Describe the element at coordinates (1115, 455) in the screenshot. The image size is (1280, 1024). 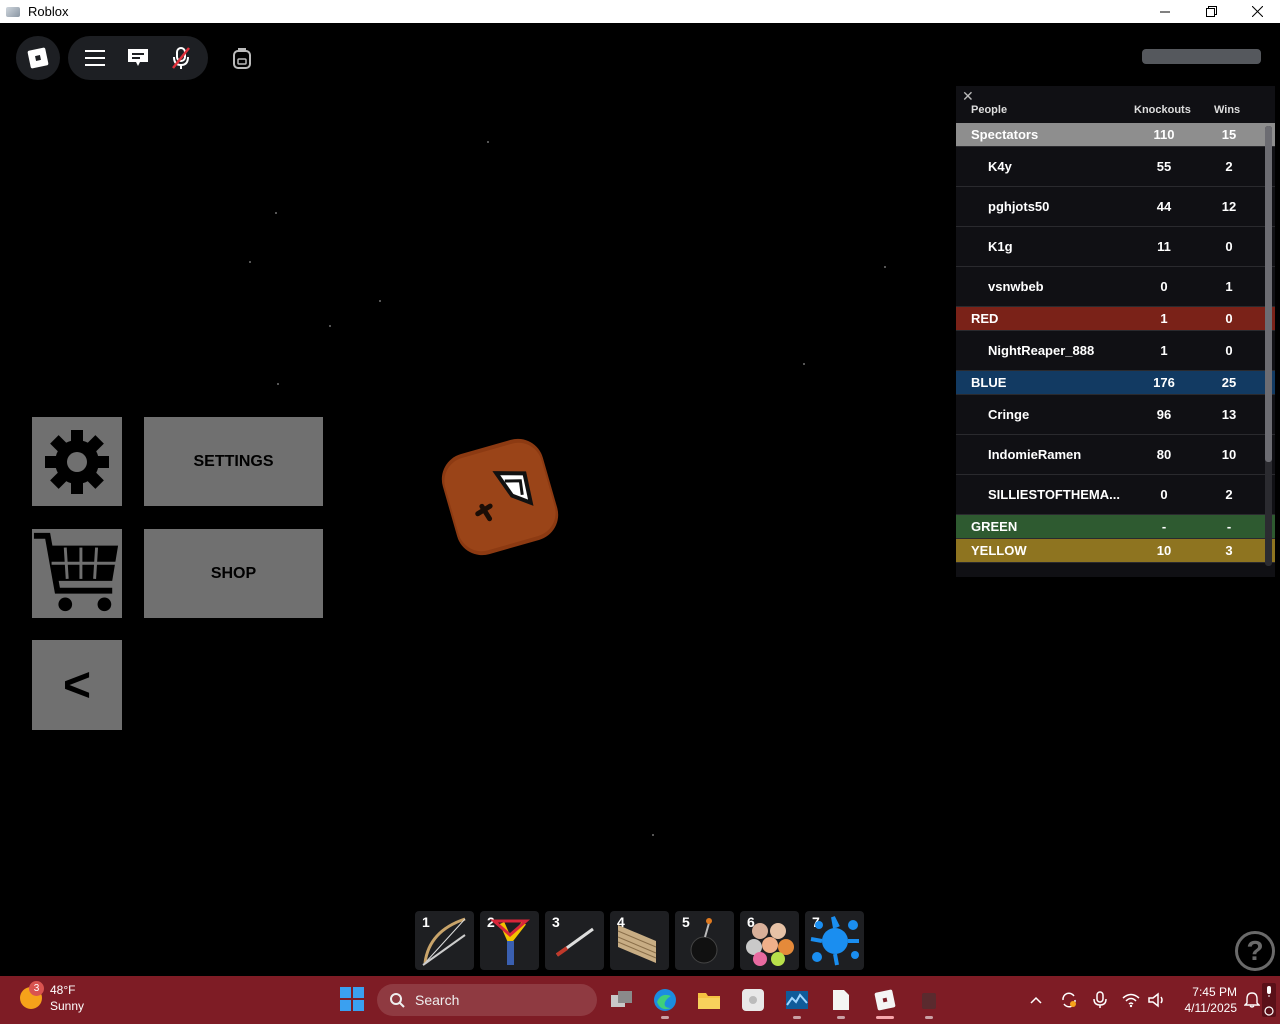
I see `leaderboard-player-row: IndomieRamen 80 10` at that location.